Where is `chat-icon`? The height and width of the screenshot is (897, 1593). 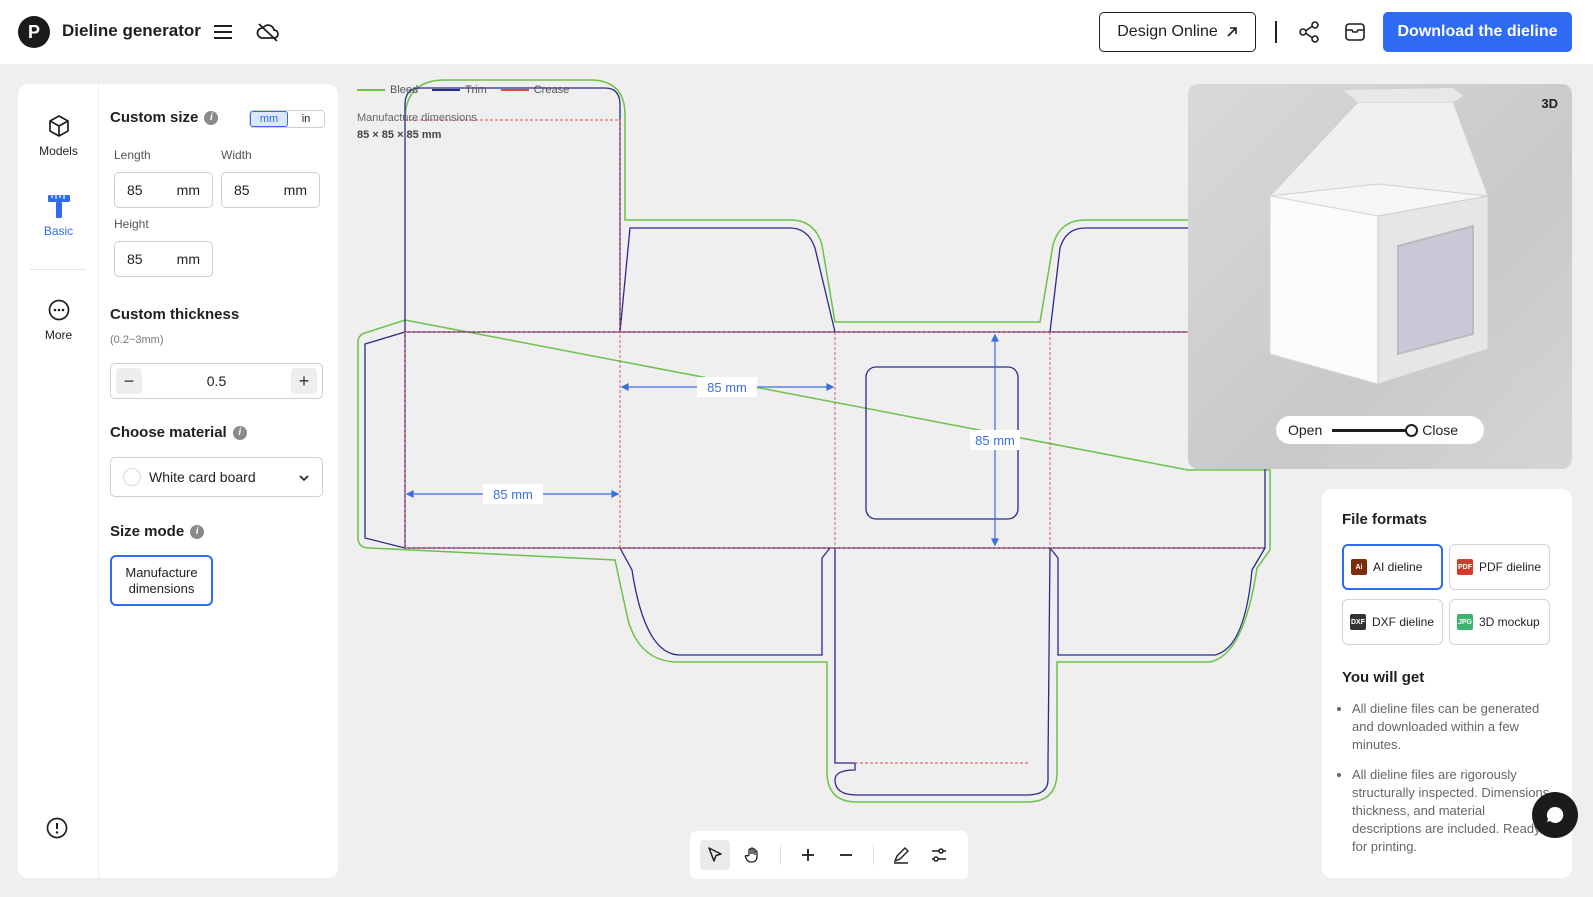
chat-icon is located at coordinates (1555, 815).